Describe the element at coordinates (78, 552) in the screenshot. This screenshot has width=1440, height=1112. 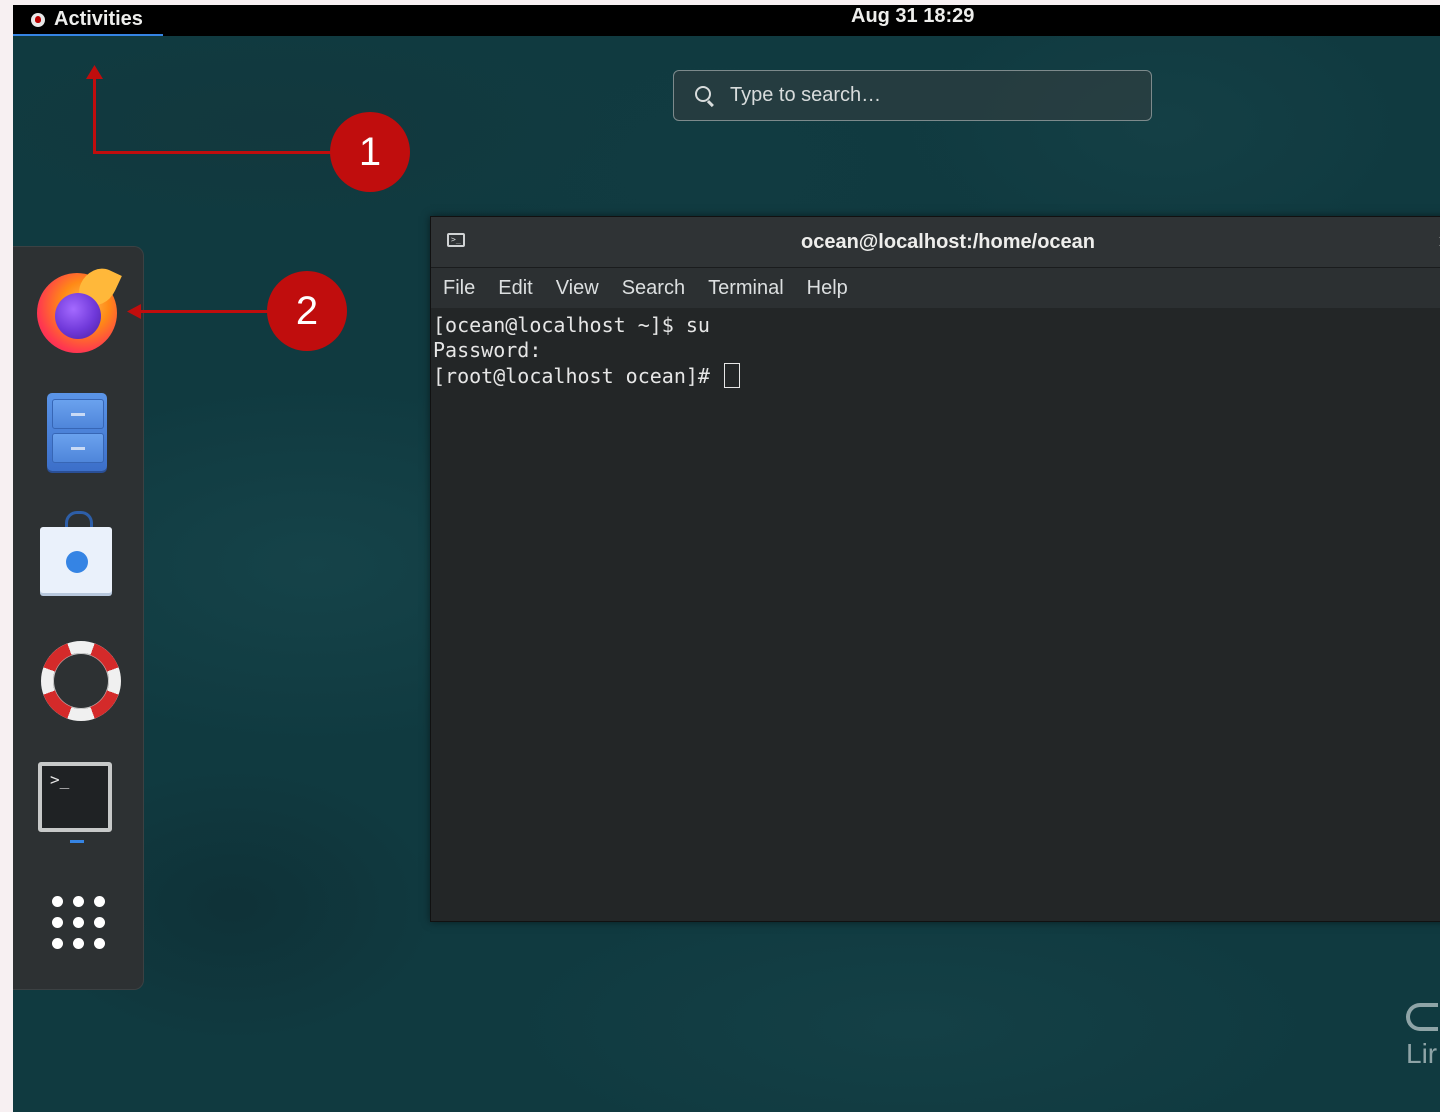
I see `dash-item-software` at that location.